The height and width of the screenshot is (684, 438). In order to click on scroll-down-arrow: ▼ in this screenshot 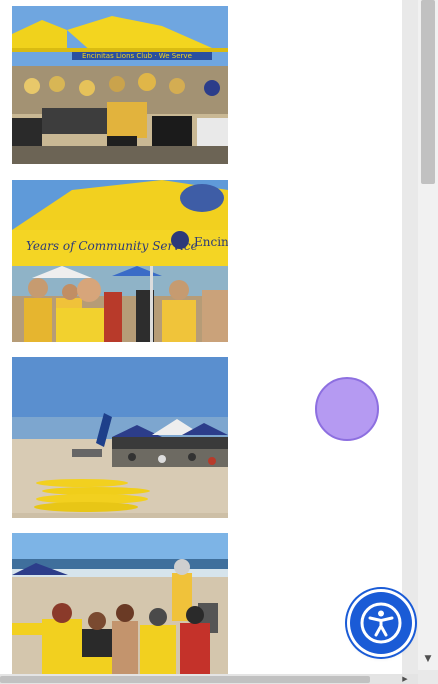, I will do `click(428, 659)`.